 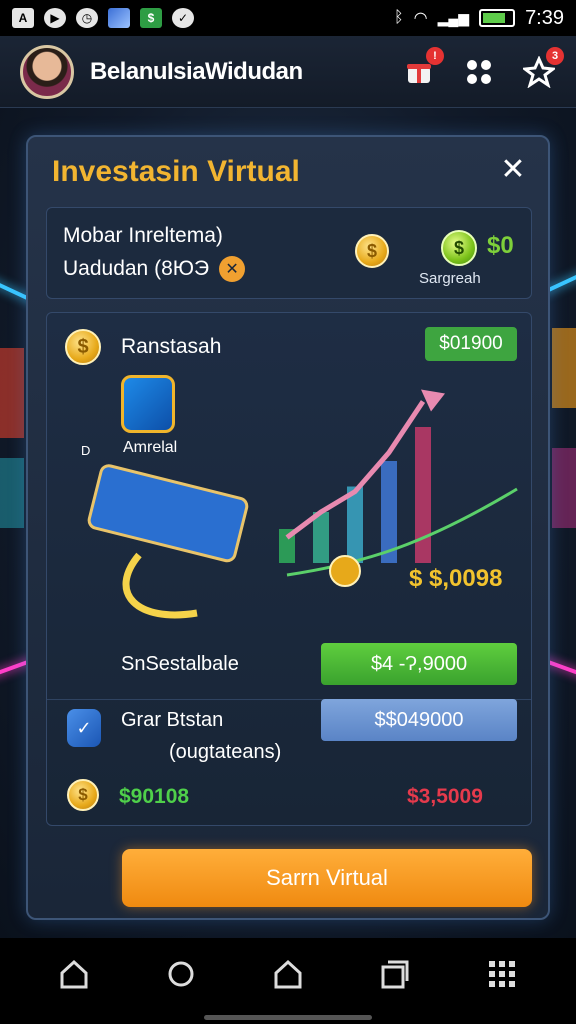 I want to click on apps-grid-icon, so click(x=502, y=974).